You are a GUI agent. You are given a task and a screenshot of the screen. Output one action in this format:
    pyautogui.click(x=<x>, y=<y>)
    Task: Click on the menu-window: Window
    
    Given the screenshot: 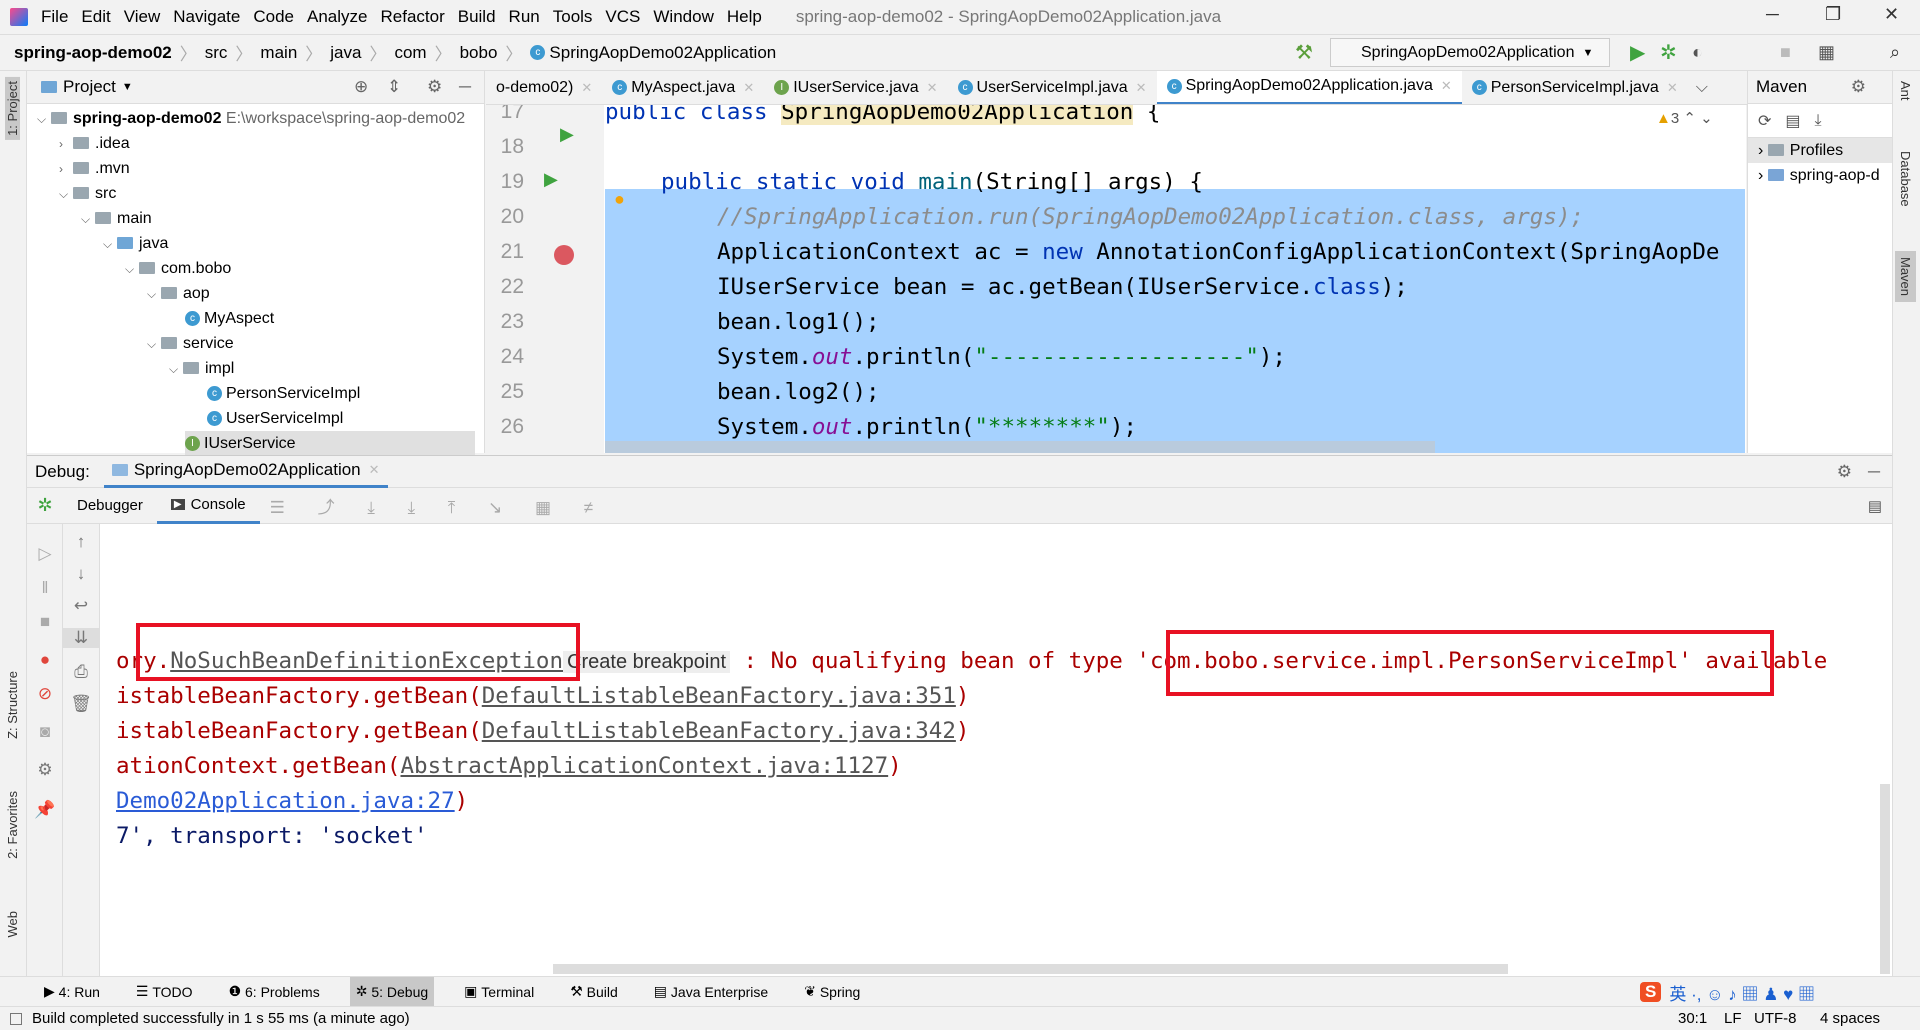 What is the action you would take?
    pyautogui.click(x=683, y=17)
    